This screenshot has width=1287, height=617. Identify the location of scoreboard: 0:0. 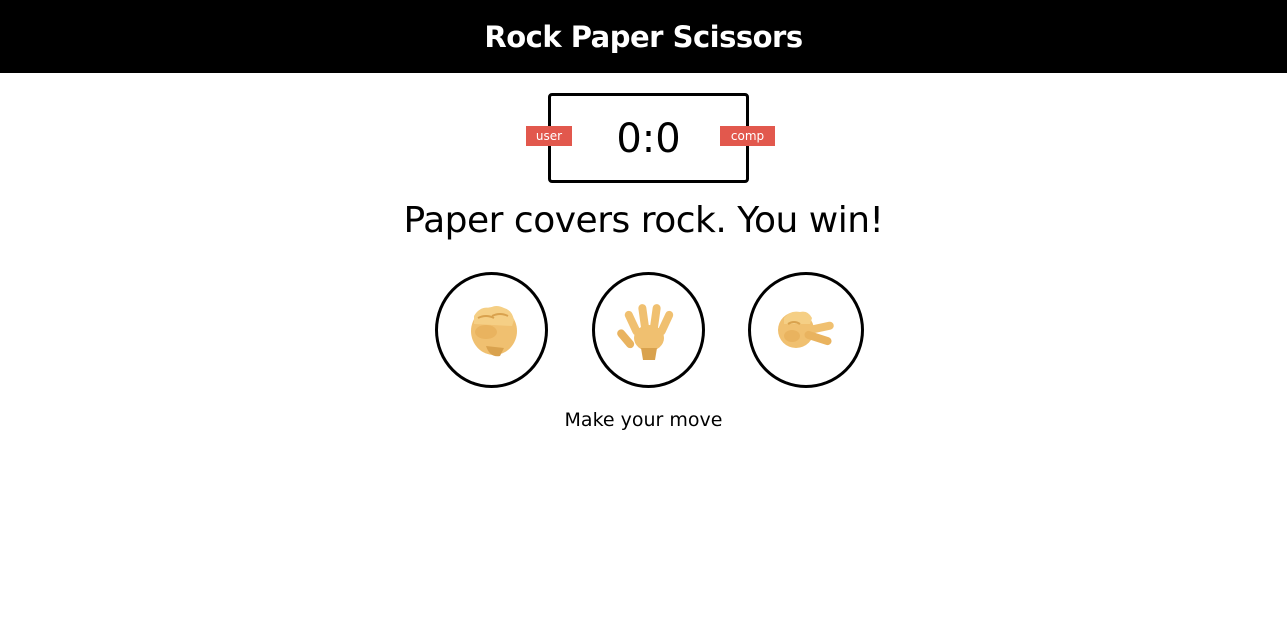
(648, 138).